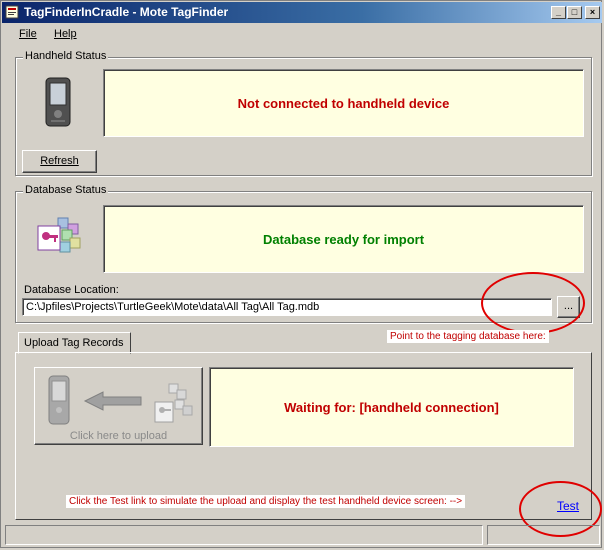 This screenshot has height=550, width=604. What do you see at coordinates (244, 535) in the screenshot?
I see `status-bar-main` at bounding box center [244, 535].